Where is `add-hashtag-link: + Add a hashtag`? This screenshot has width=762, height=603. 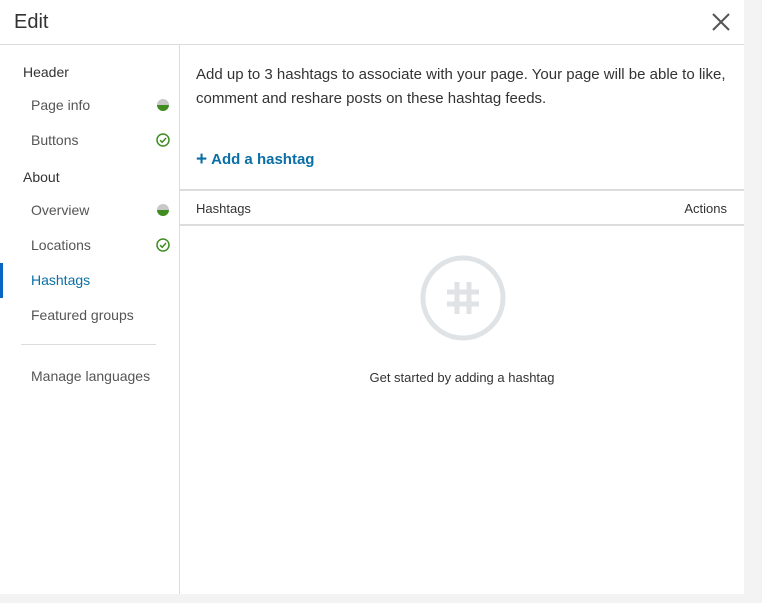
add-hashtag-link: + Add a hashtag is located at coordinates (255, 159).